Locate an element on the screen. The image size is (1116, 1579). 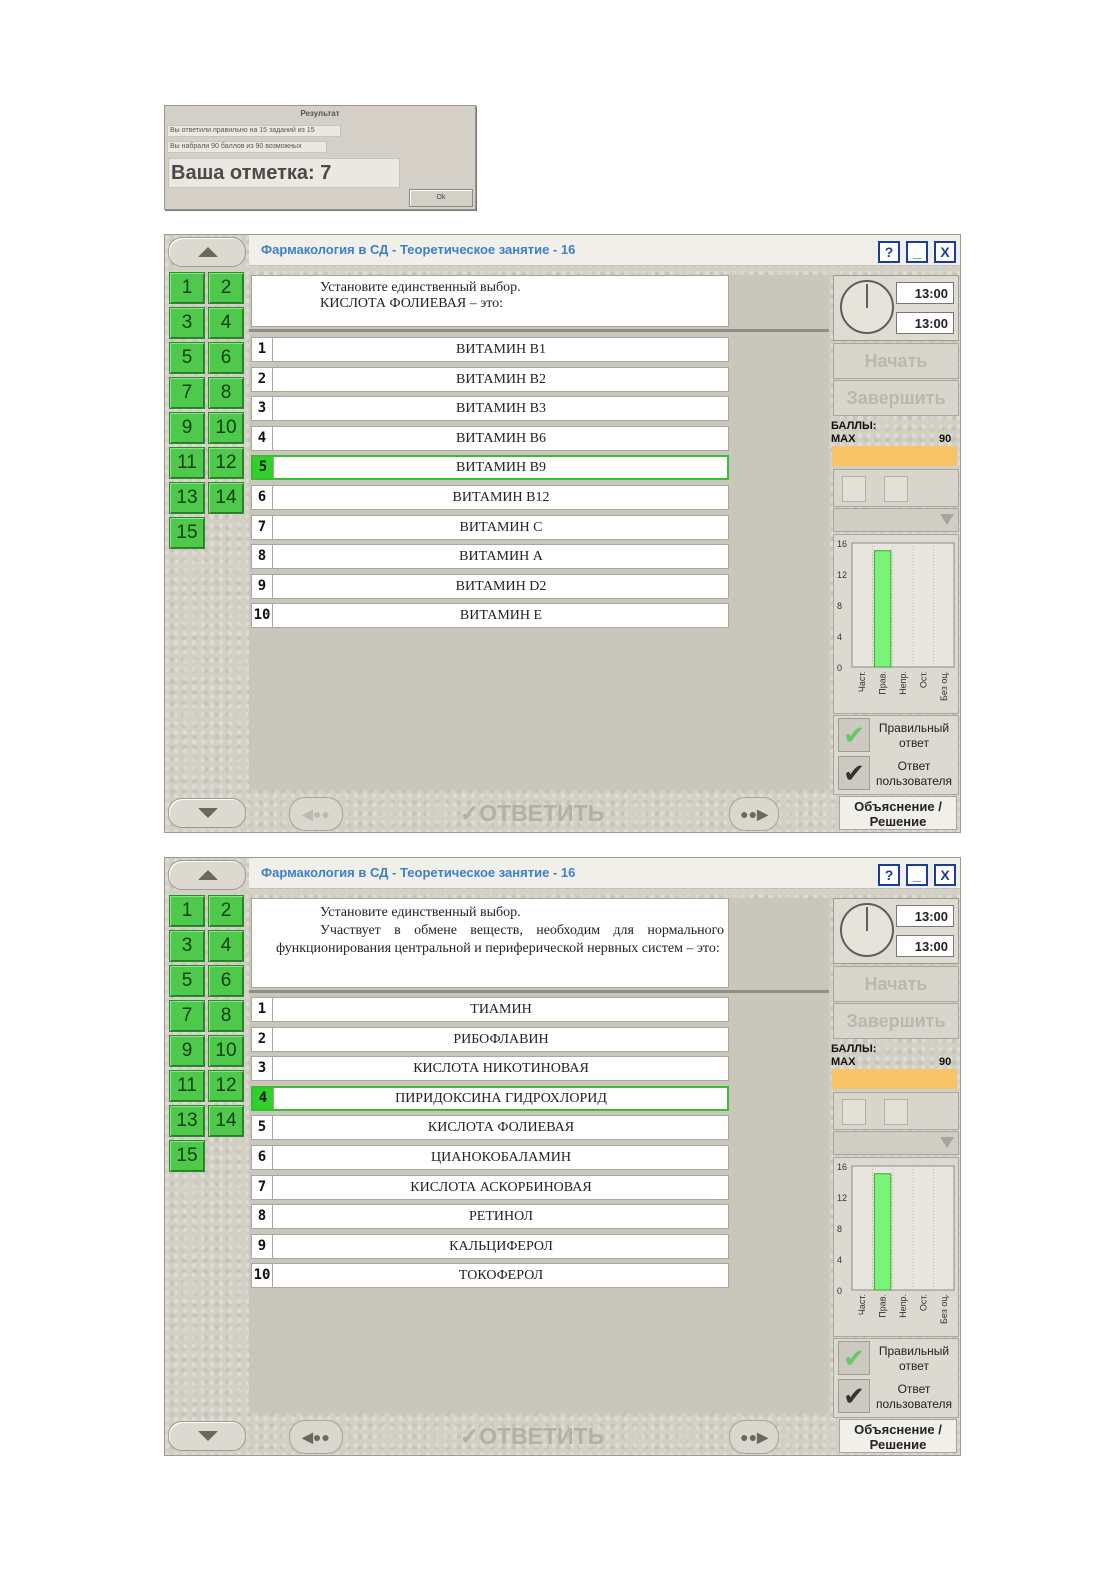
answer-option: 7 ВИТАМИН С is located at coordinates (490, 527).